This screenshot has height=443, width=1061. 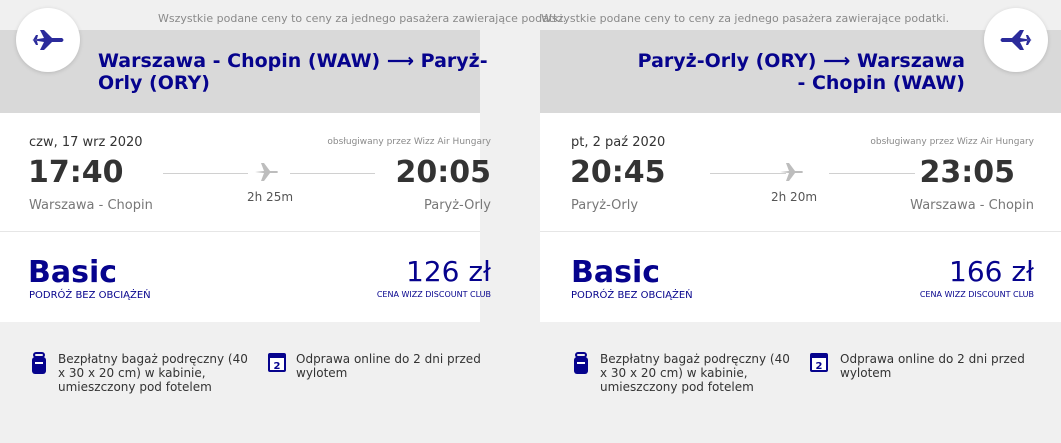 What do you see at coordinates (76, 172) in the screenshot?
I see `departure-time: 17:40` at bounding box center [76, 172].